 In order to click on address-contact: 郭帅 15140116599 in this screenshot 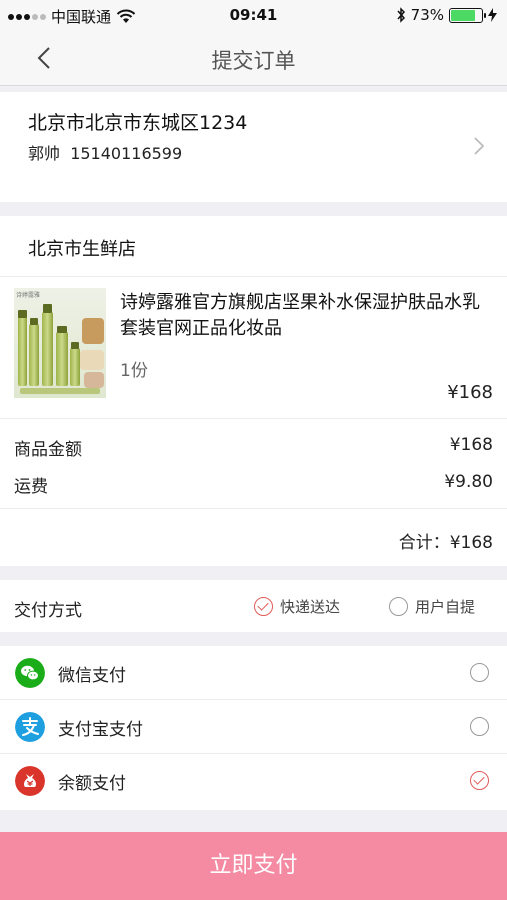, I will do `click(105, 152)`.